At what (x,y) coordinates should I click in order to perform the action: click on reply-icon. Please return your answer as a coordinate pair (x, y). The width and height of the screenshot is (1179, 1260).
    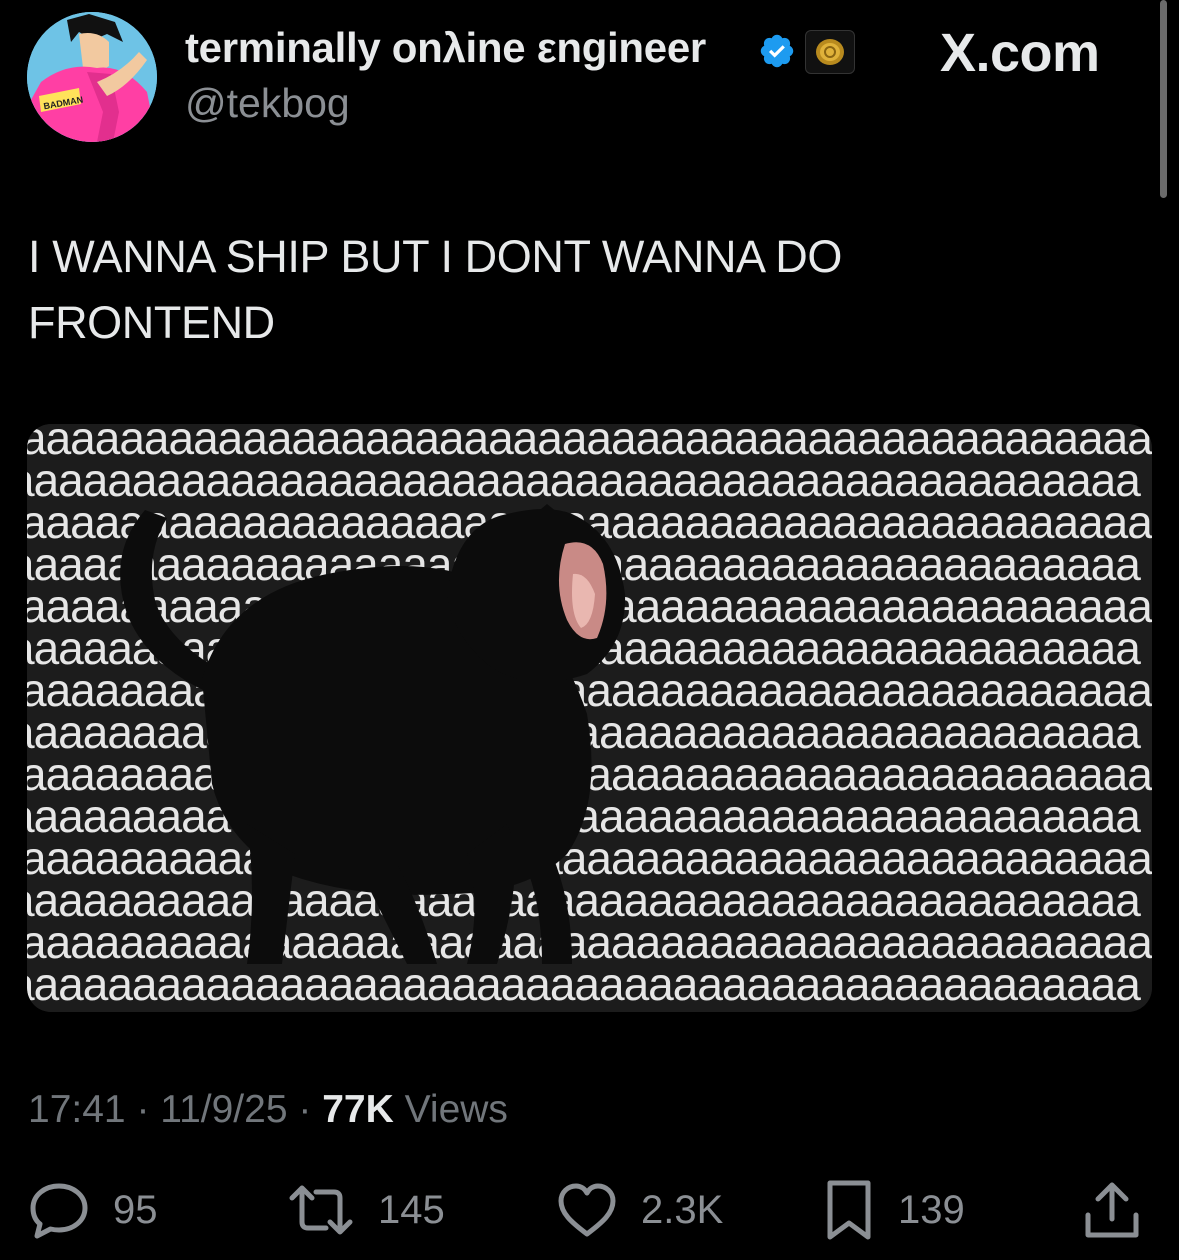
    Looking at the image, I should click on (59, 1211).